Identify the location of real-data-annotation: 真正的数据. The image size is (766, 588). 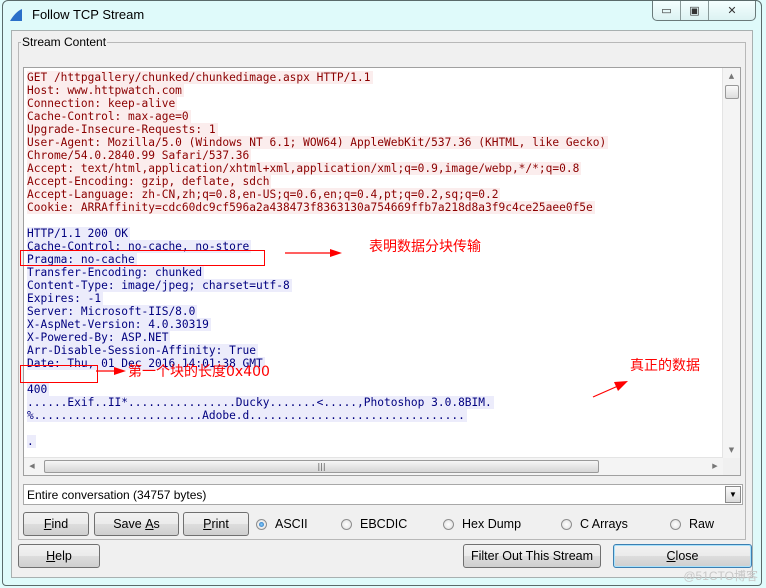
(665, 366).